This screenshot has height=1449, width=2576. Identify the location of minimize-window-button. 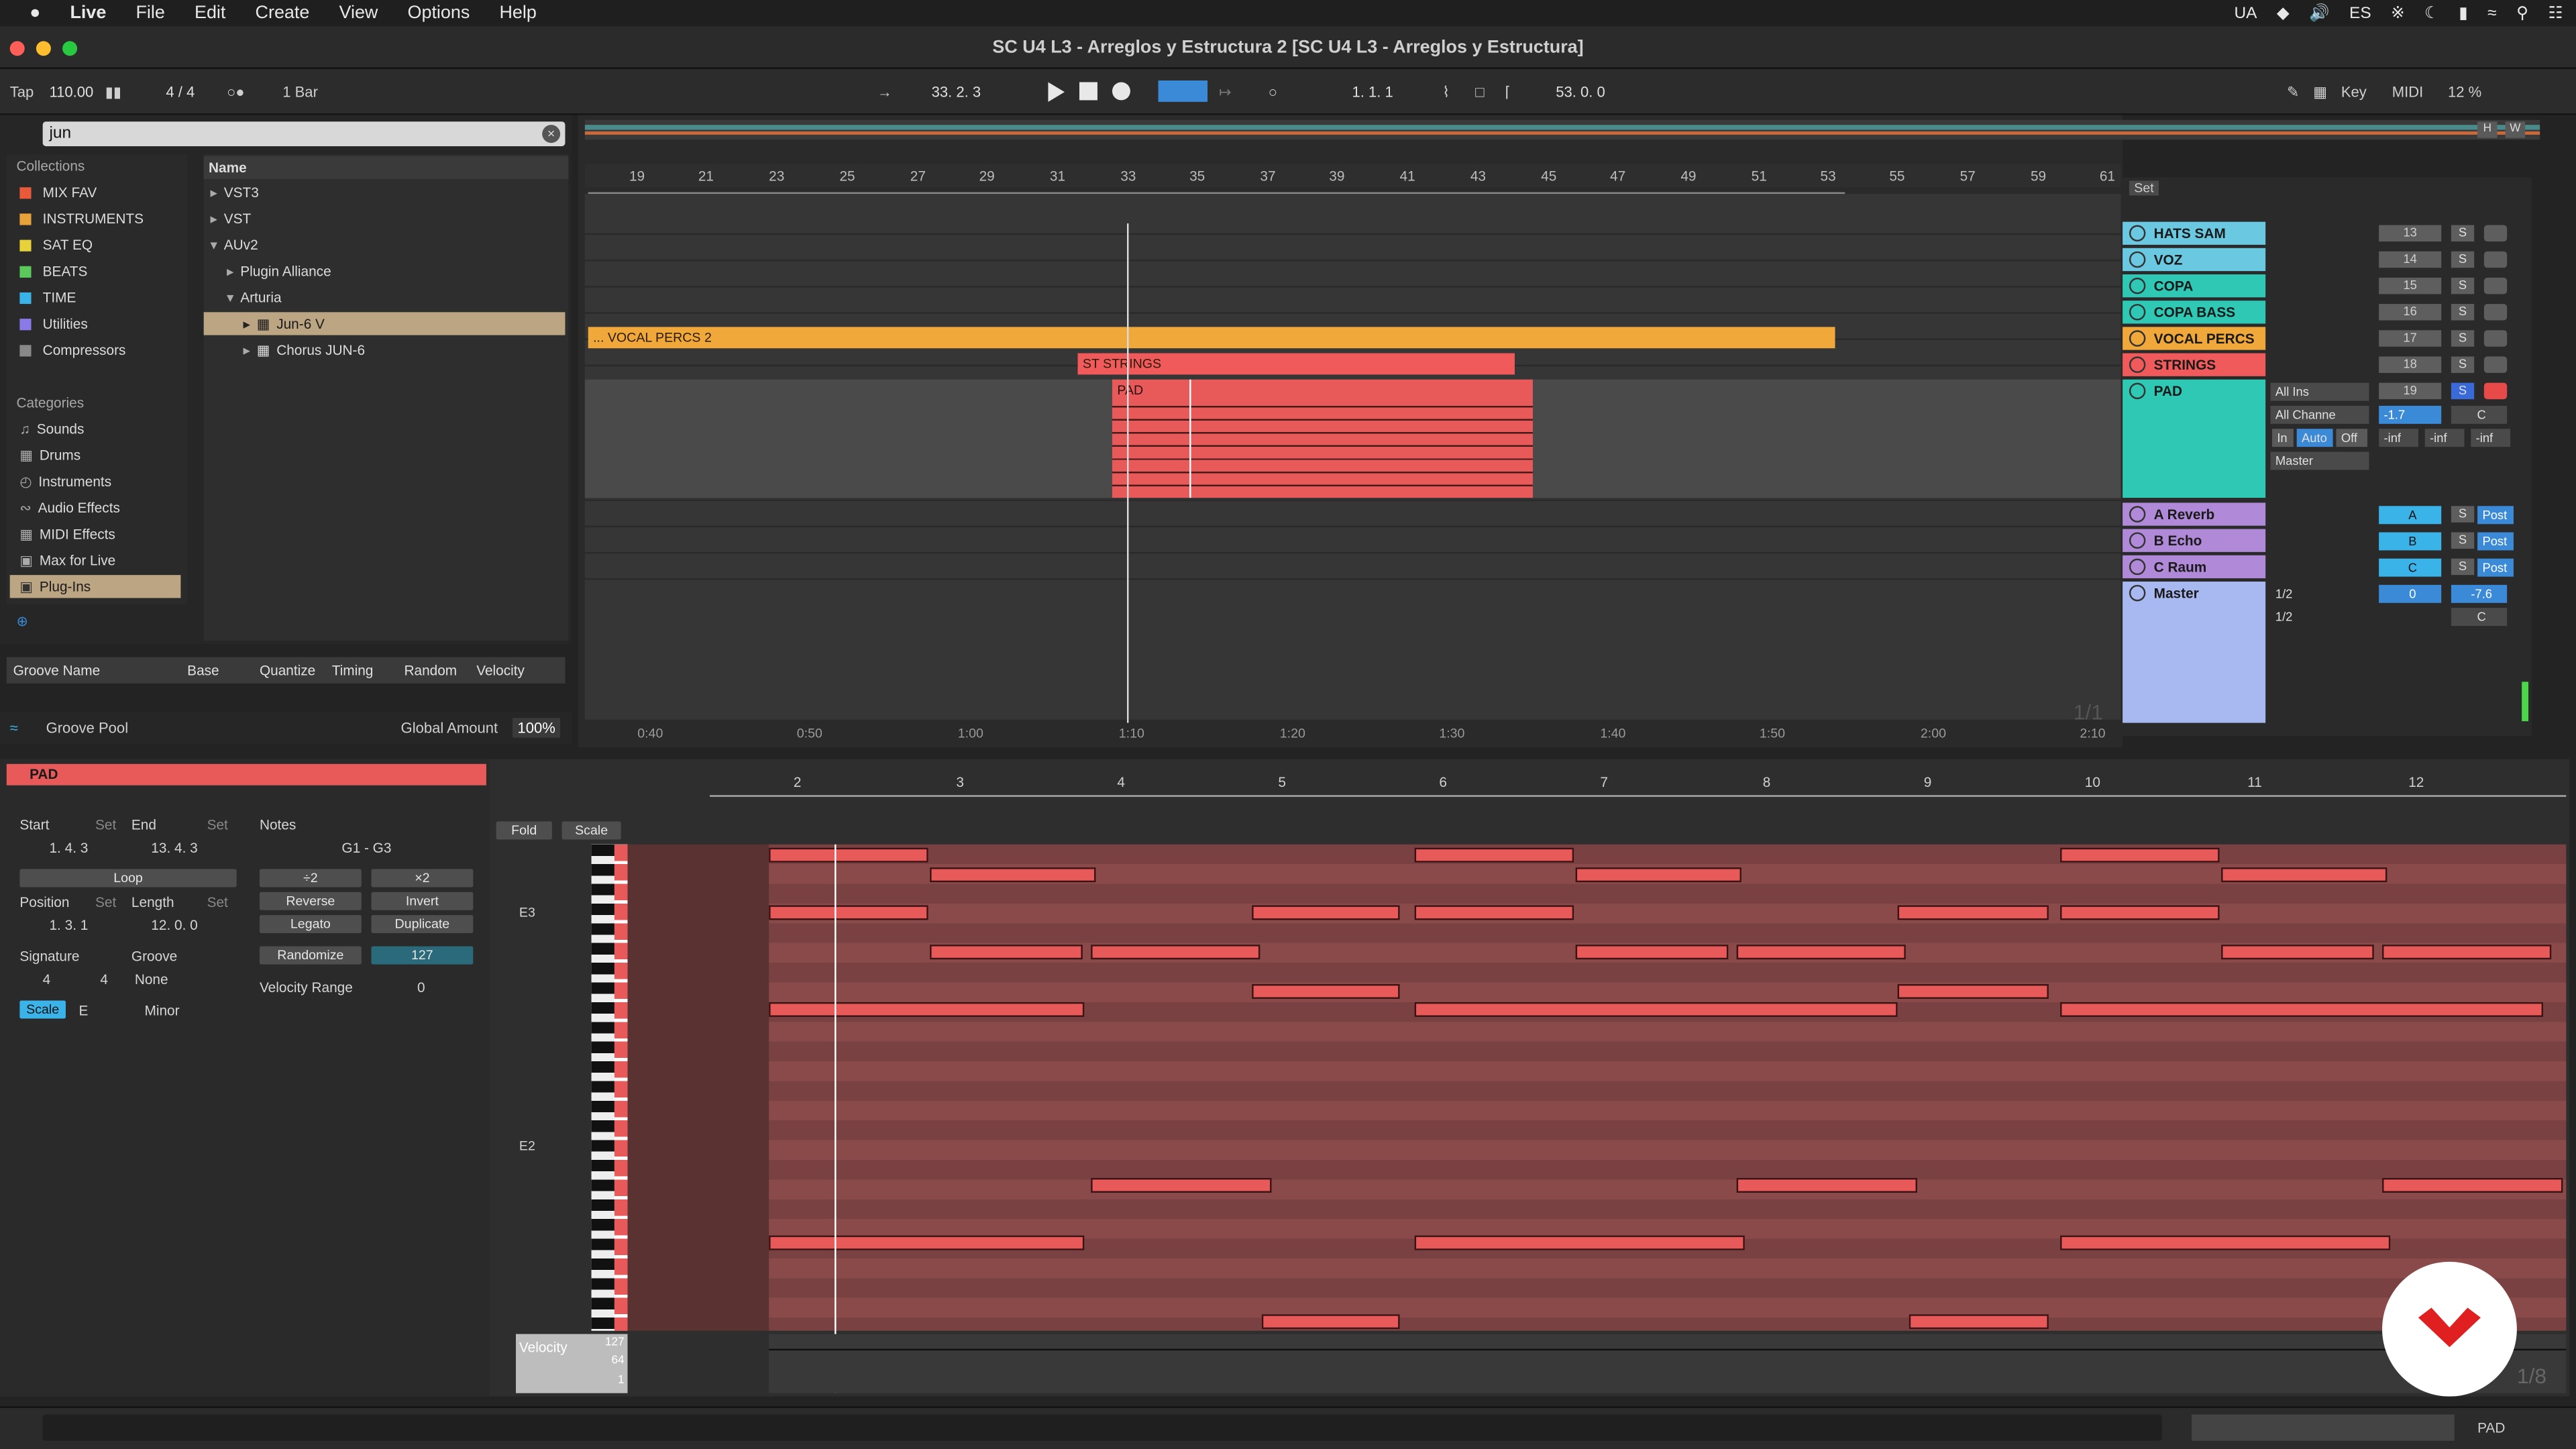
(43, 48).